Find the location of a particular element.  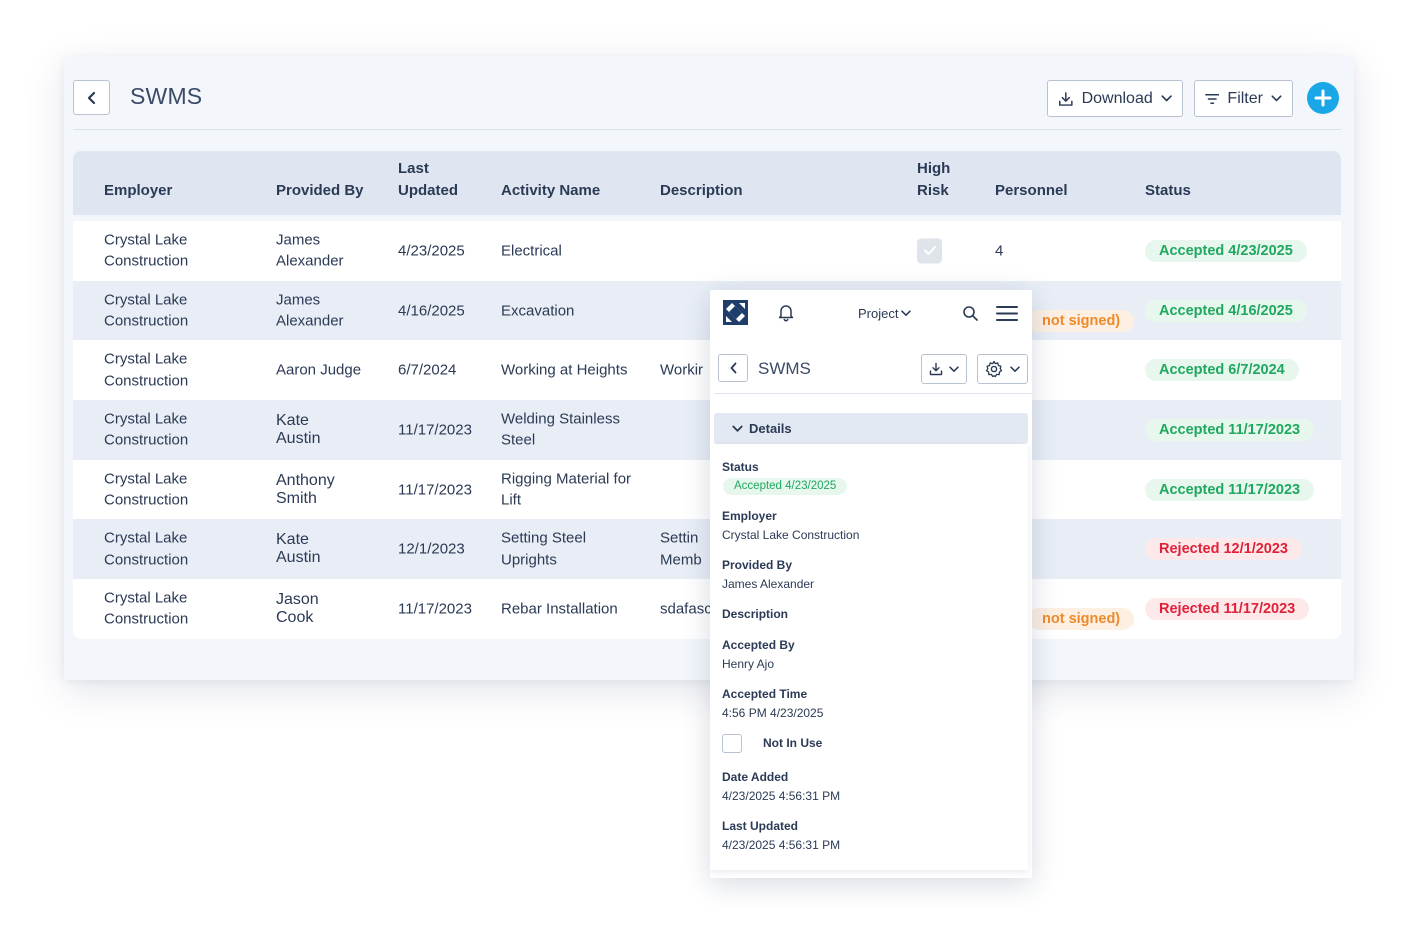

column-header-last-updated-line2: Updated is located at coordinates (428, 190).